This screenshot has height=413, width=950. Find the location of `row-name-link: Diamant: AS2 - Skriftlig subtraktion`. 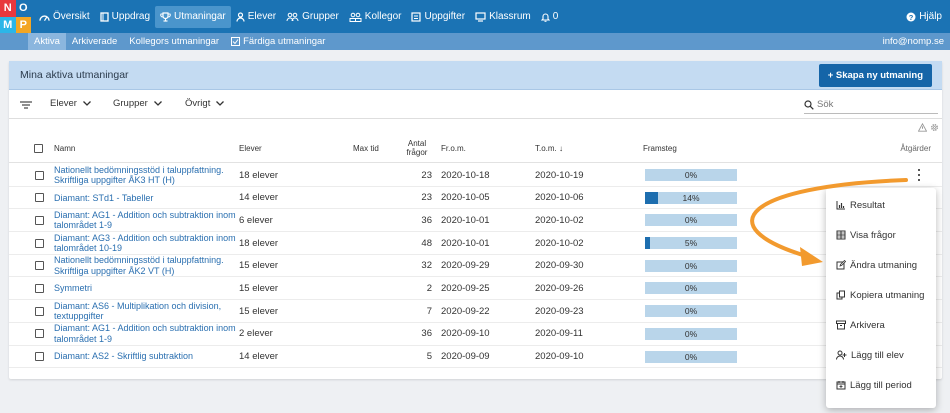

row-name-link: Diamant: AS2 - Skriftlig subtraktion is located at coordinates (146, 357).